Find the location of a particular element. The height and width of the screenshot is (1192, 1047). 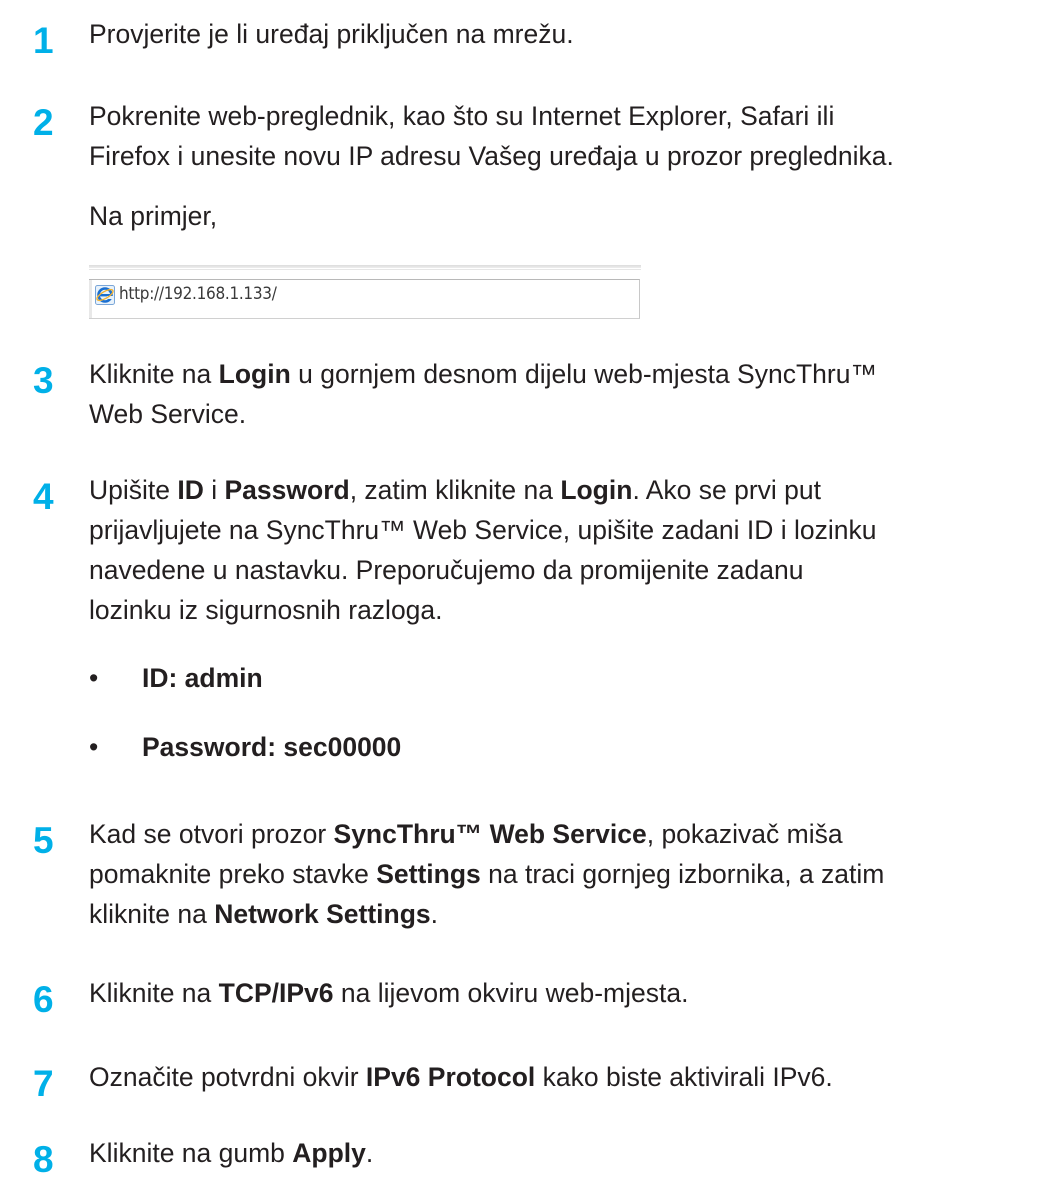

step-number: 8 is located at coordinates (43, 1159).